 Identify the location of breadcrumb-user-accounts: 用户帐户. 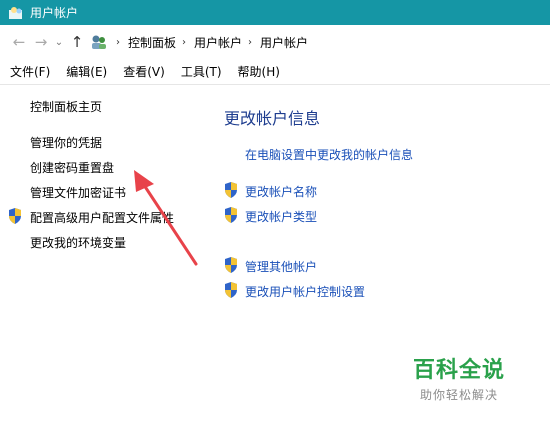
(218, 42).